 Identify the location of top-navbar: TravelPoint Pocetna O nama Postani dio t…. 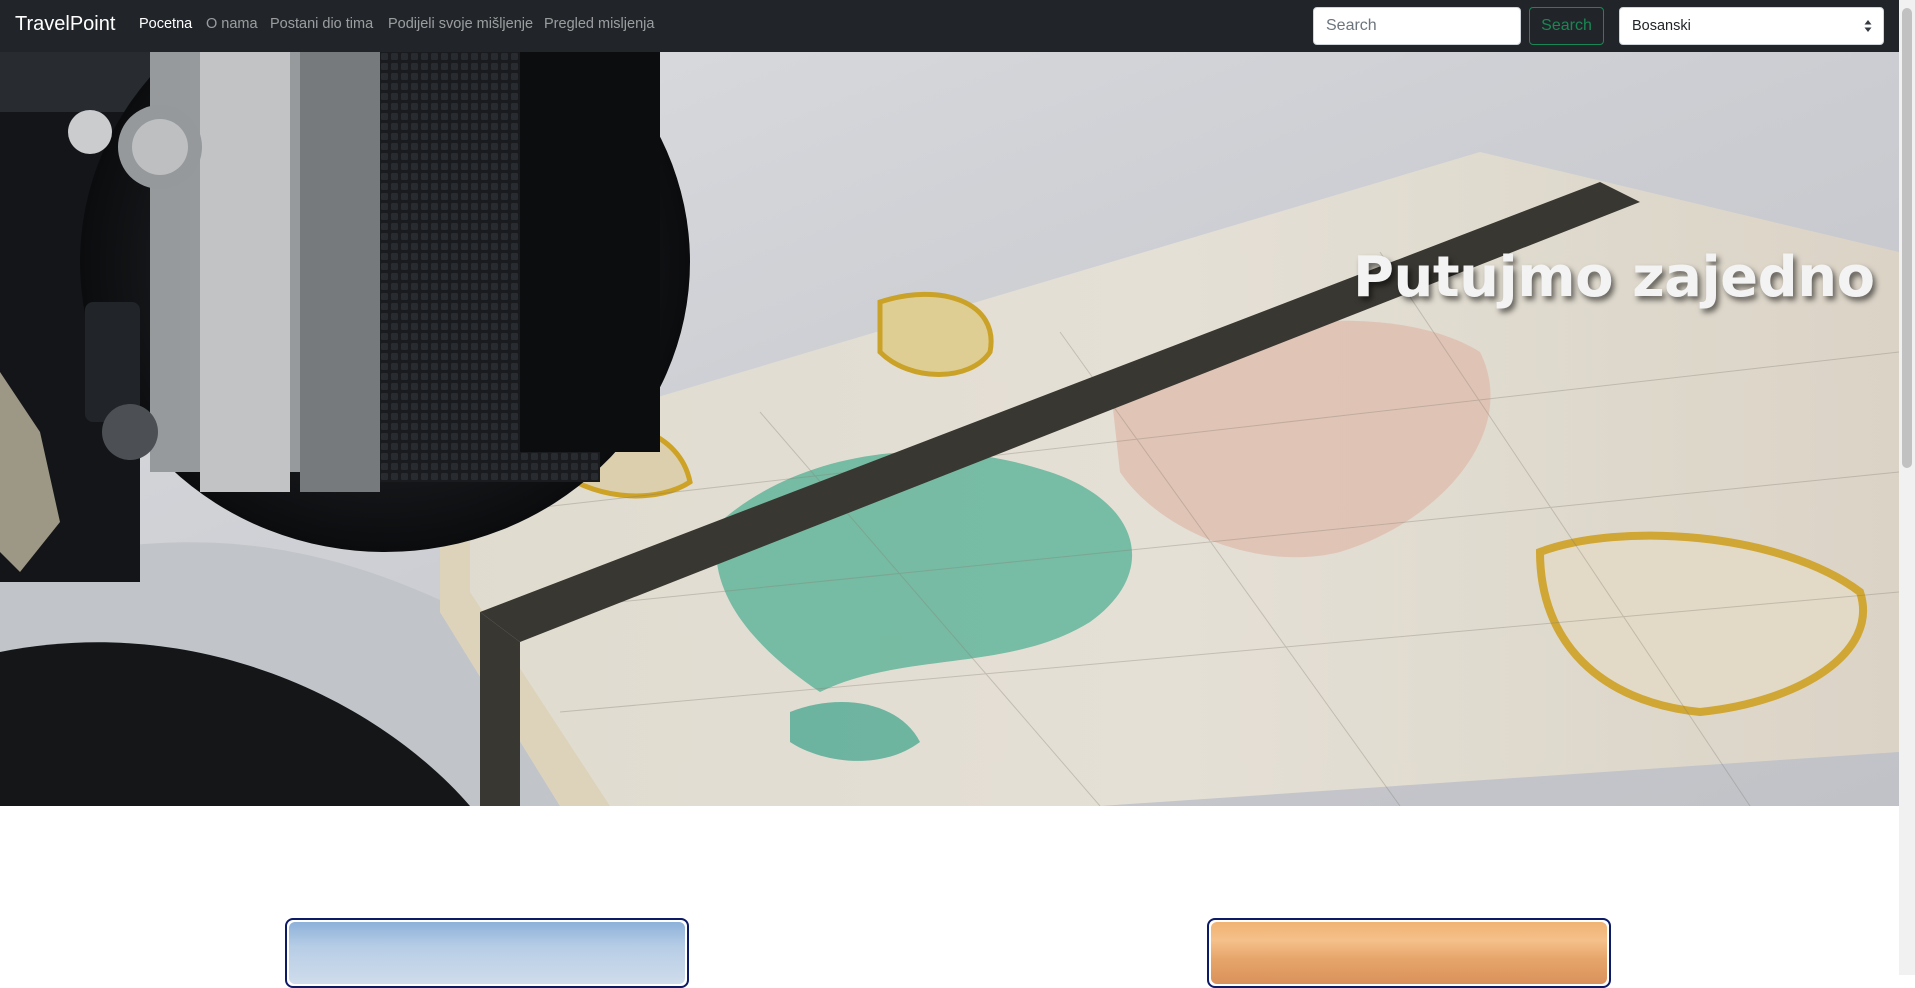
(949, 26).